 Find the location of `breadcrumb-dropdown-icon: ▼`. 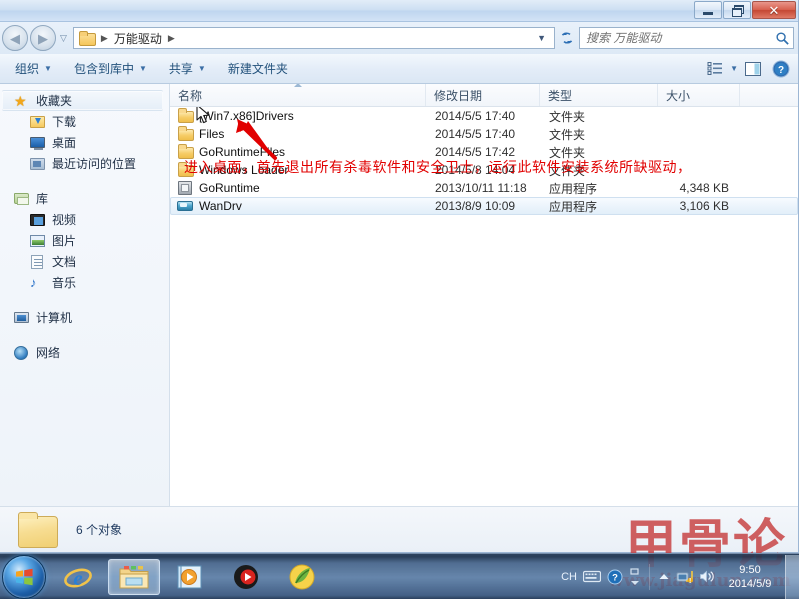

breadcrumb-dropdown-icon: ▼ is located at coordinates (541, 38).